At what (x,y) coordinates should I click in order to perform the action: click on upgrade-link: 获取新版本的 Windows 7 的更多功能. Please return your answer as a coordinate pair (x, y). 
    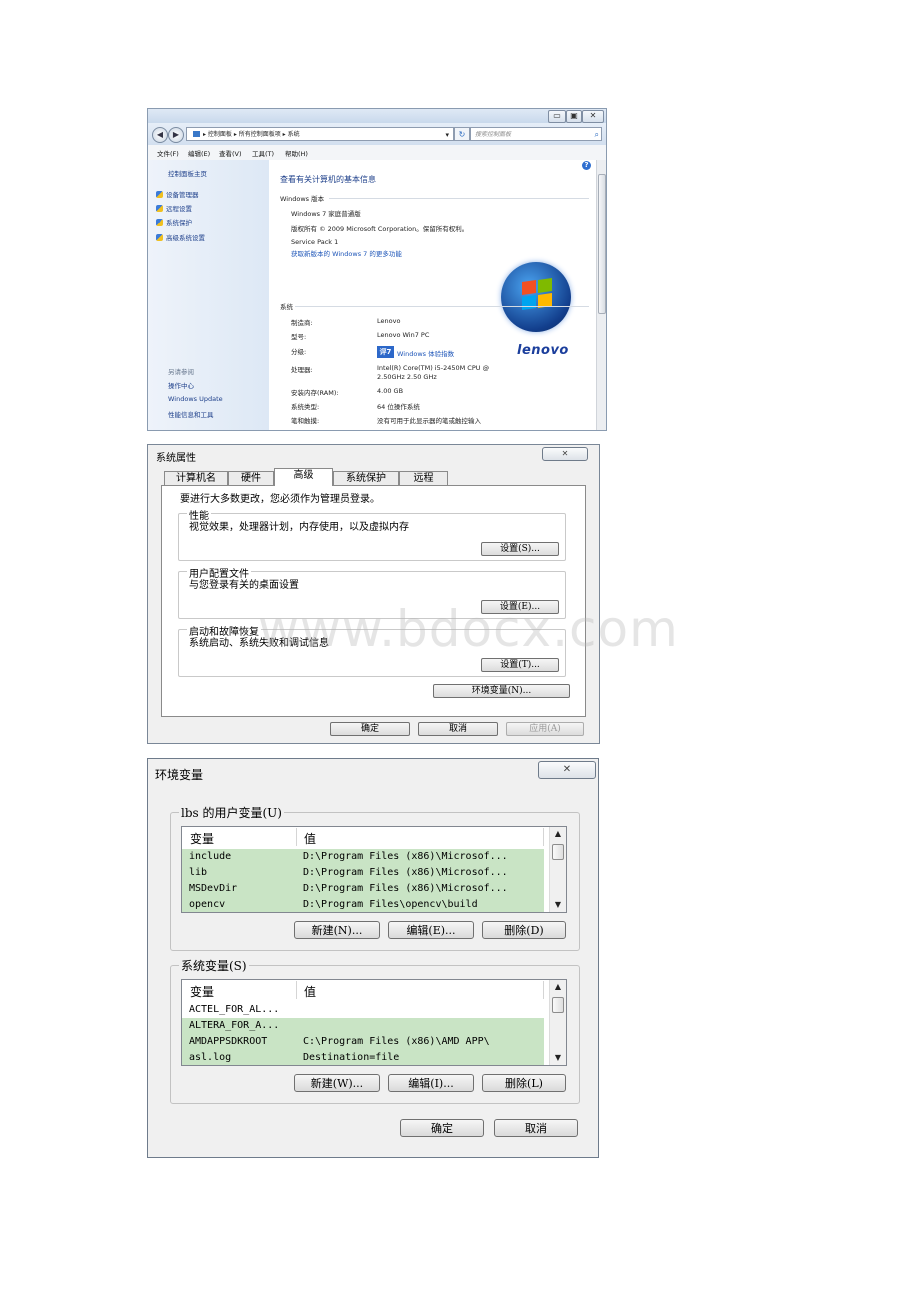
    Looking at the image, I should click on (346, 253).